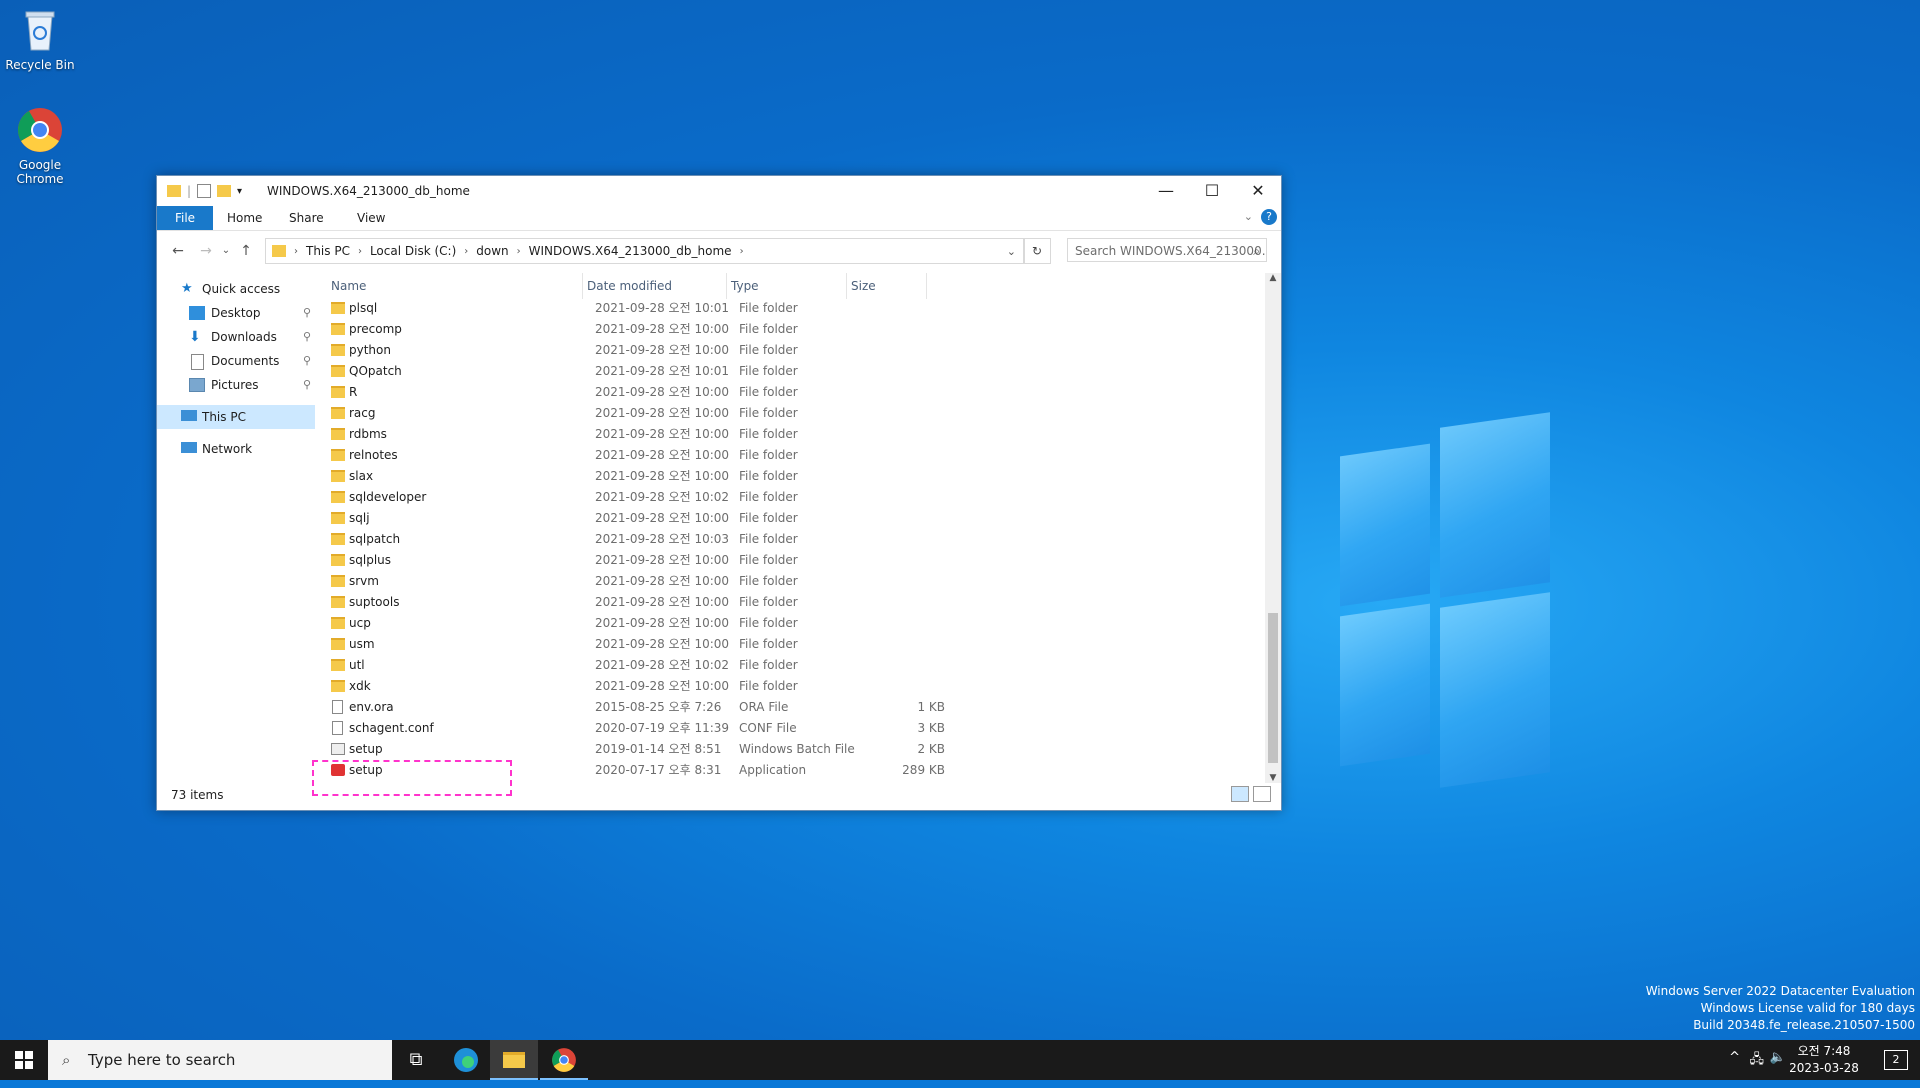 The width and height of the screenshot is (1920, 1088). Describe the element at coordinates (40, 146) in the screenshot. I see `desktop-icon-google-chrome: Google Chrome` at that location.